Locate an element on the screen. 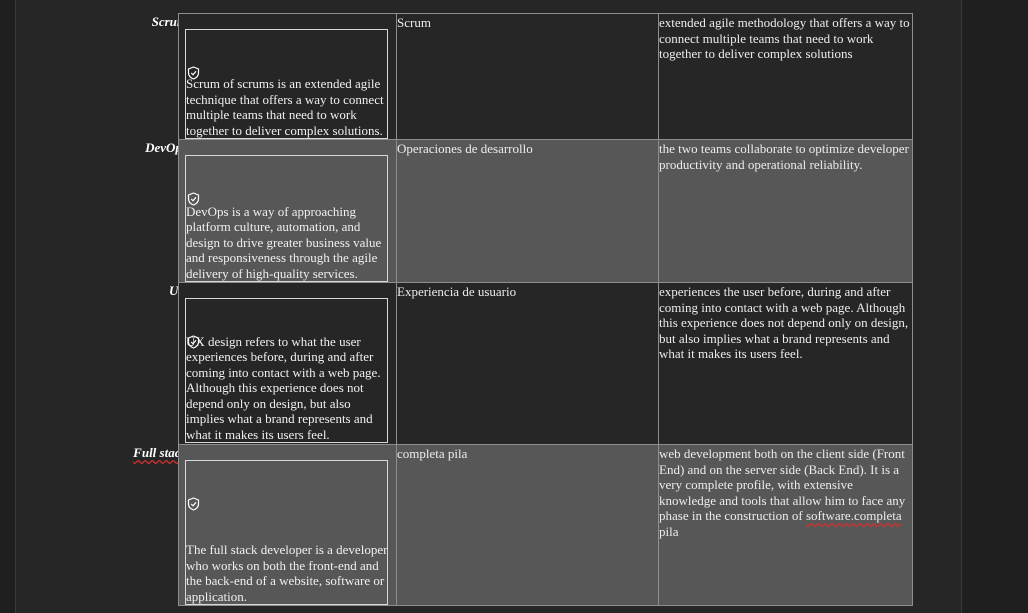 This screenshot has width=1028, height=613. translation-cell: Scrum is located at coordinates (527, 76).